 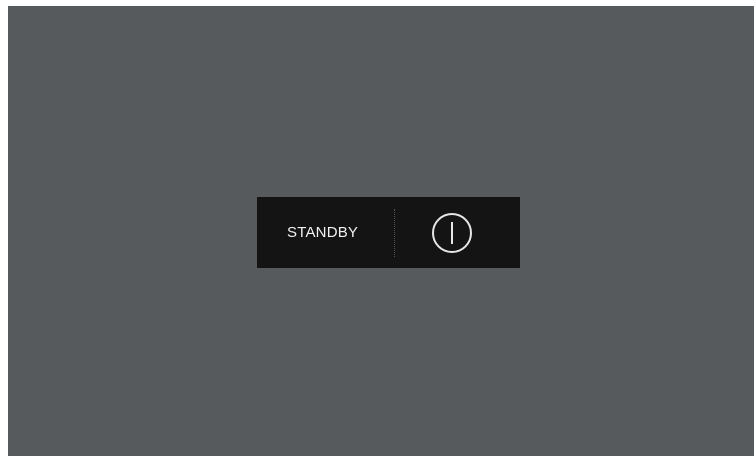 I want to click on power-button, so click(x=452, y=233).